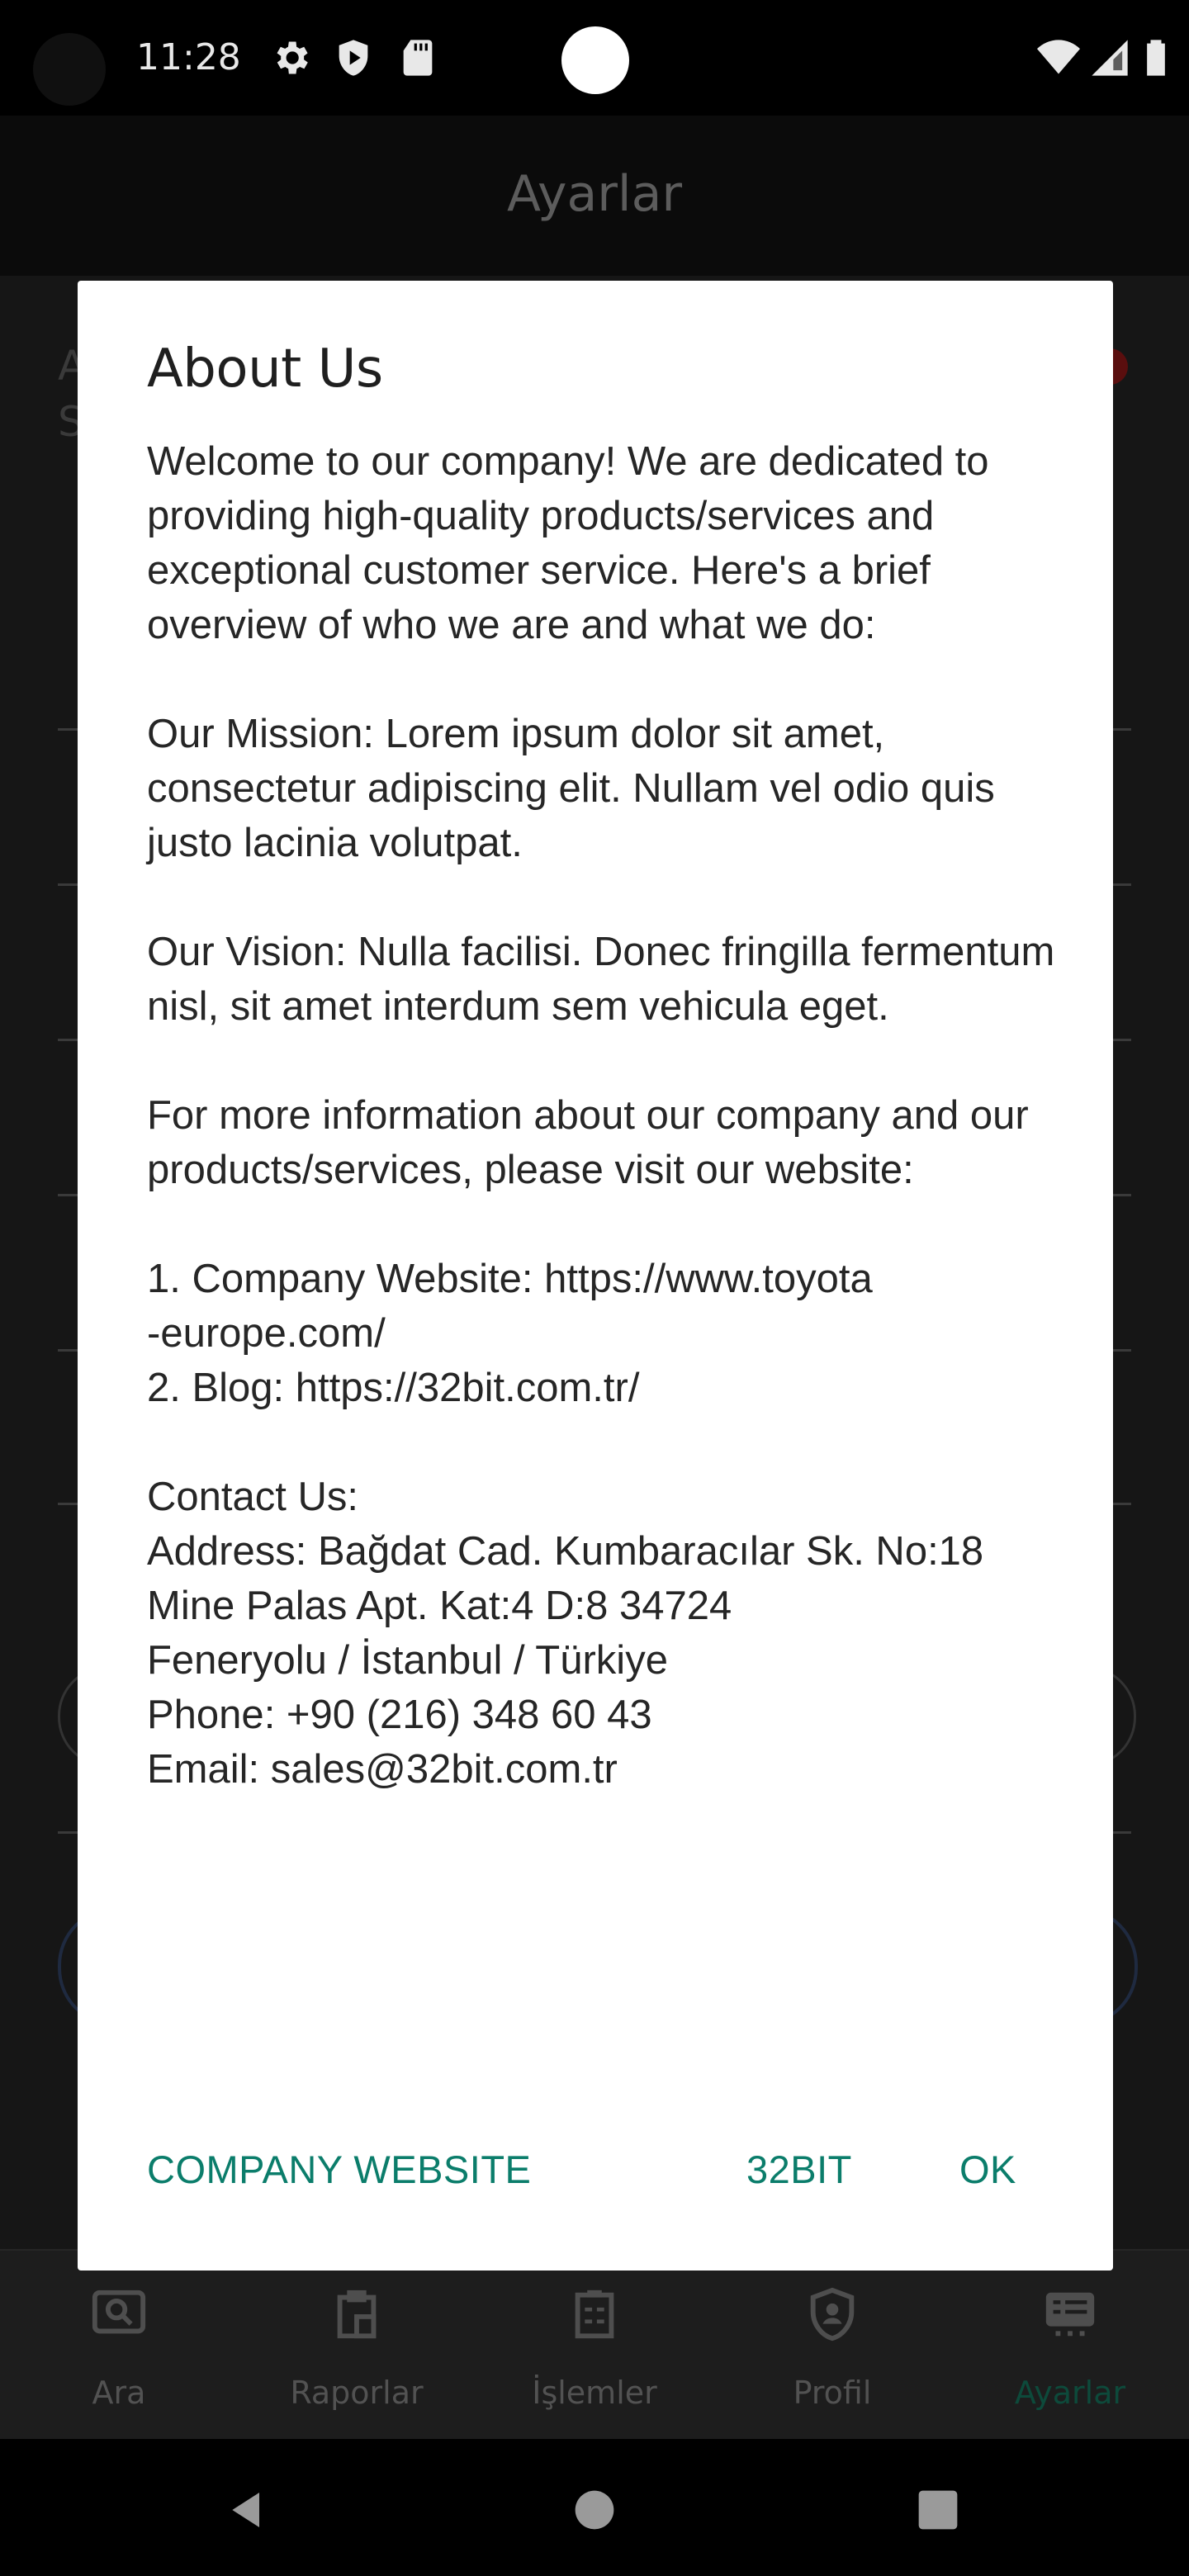  I want to click on recents-icon, so click(938, 2510).